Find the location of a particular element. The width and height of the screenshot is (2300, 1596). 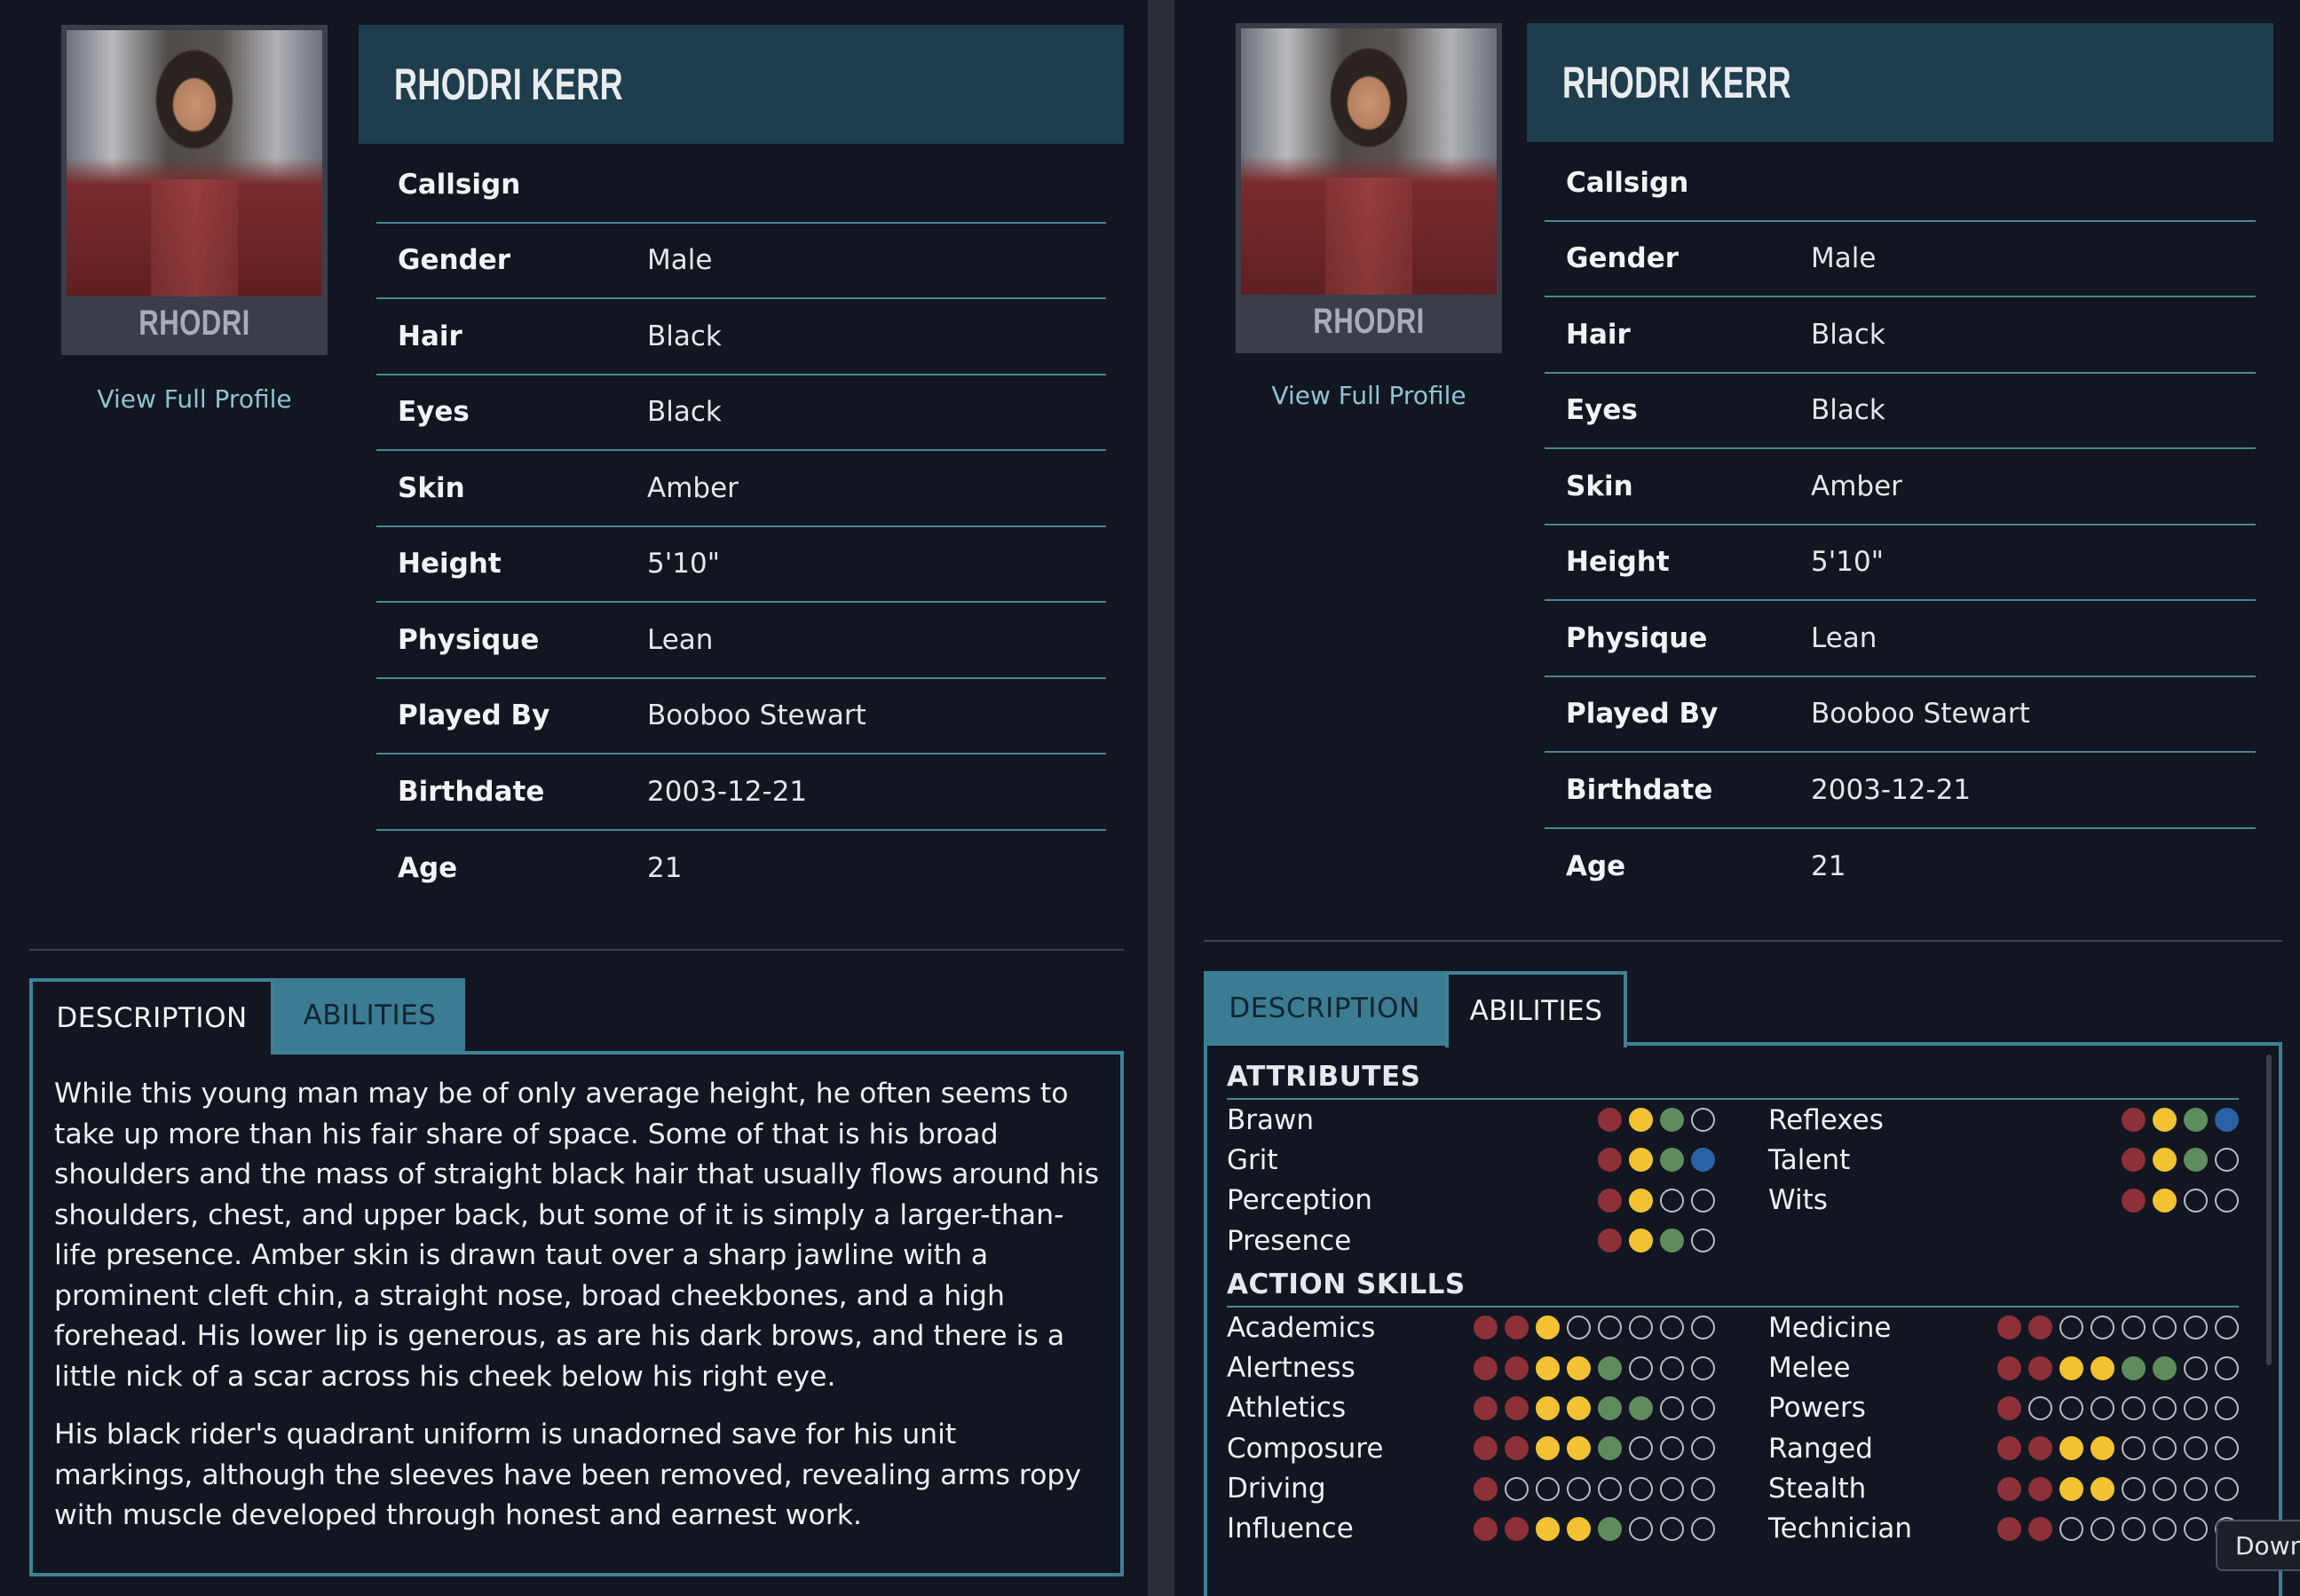

stat-label: Presence is located at coordinates (1289, 1240).